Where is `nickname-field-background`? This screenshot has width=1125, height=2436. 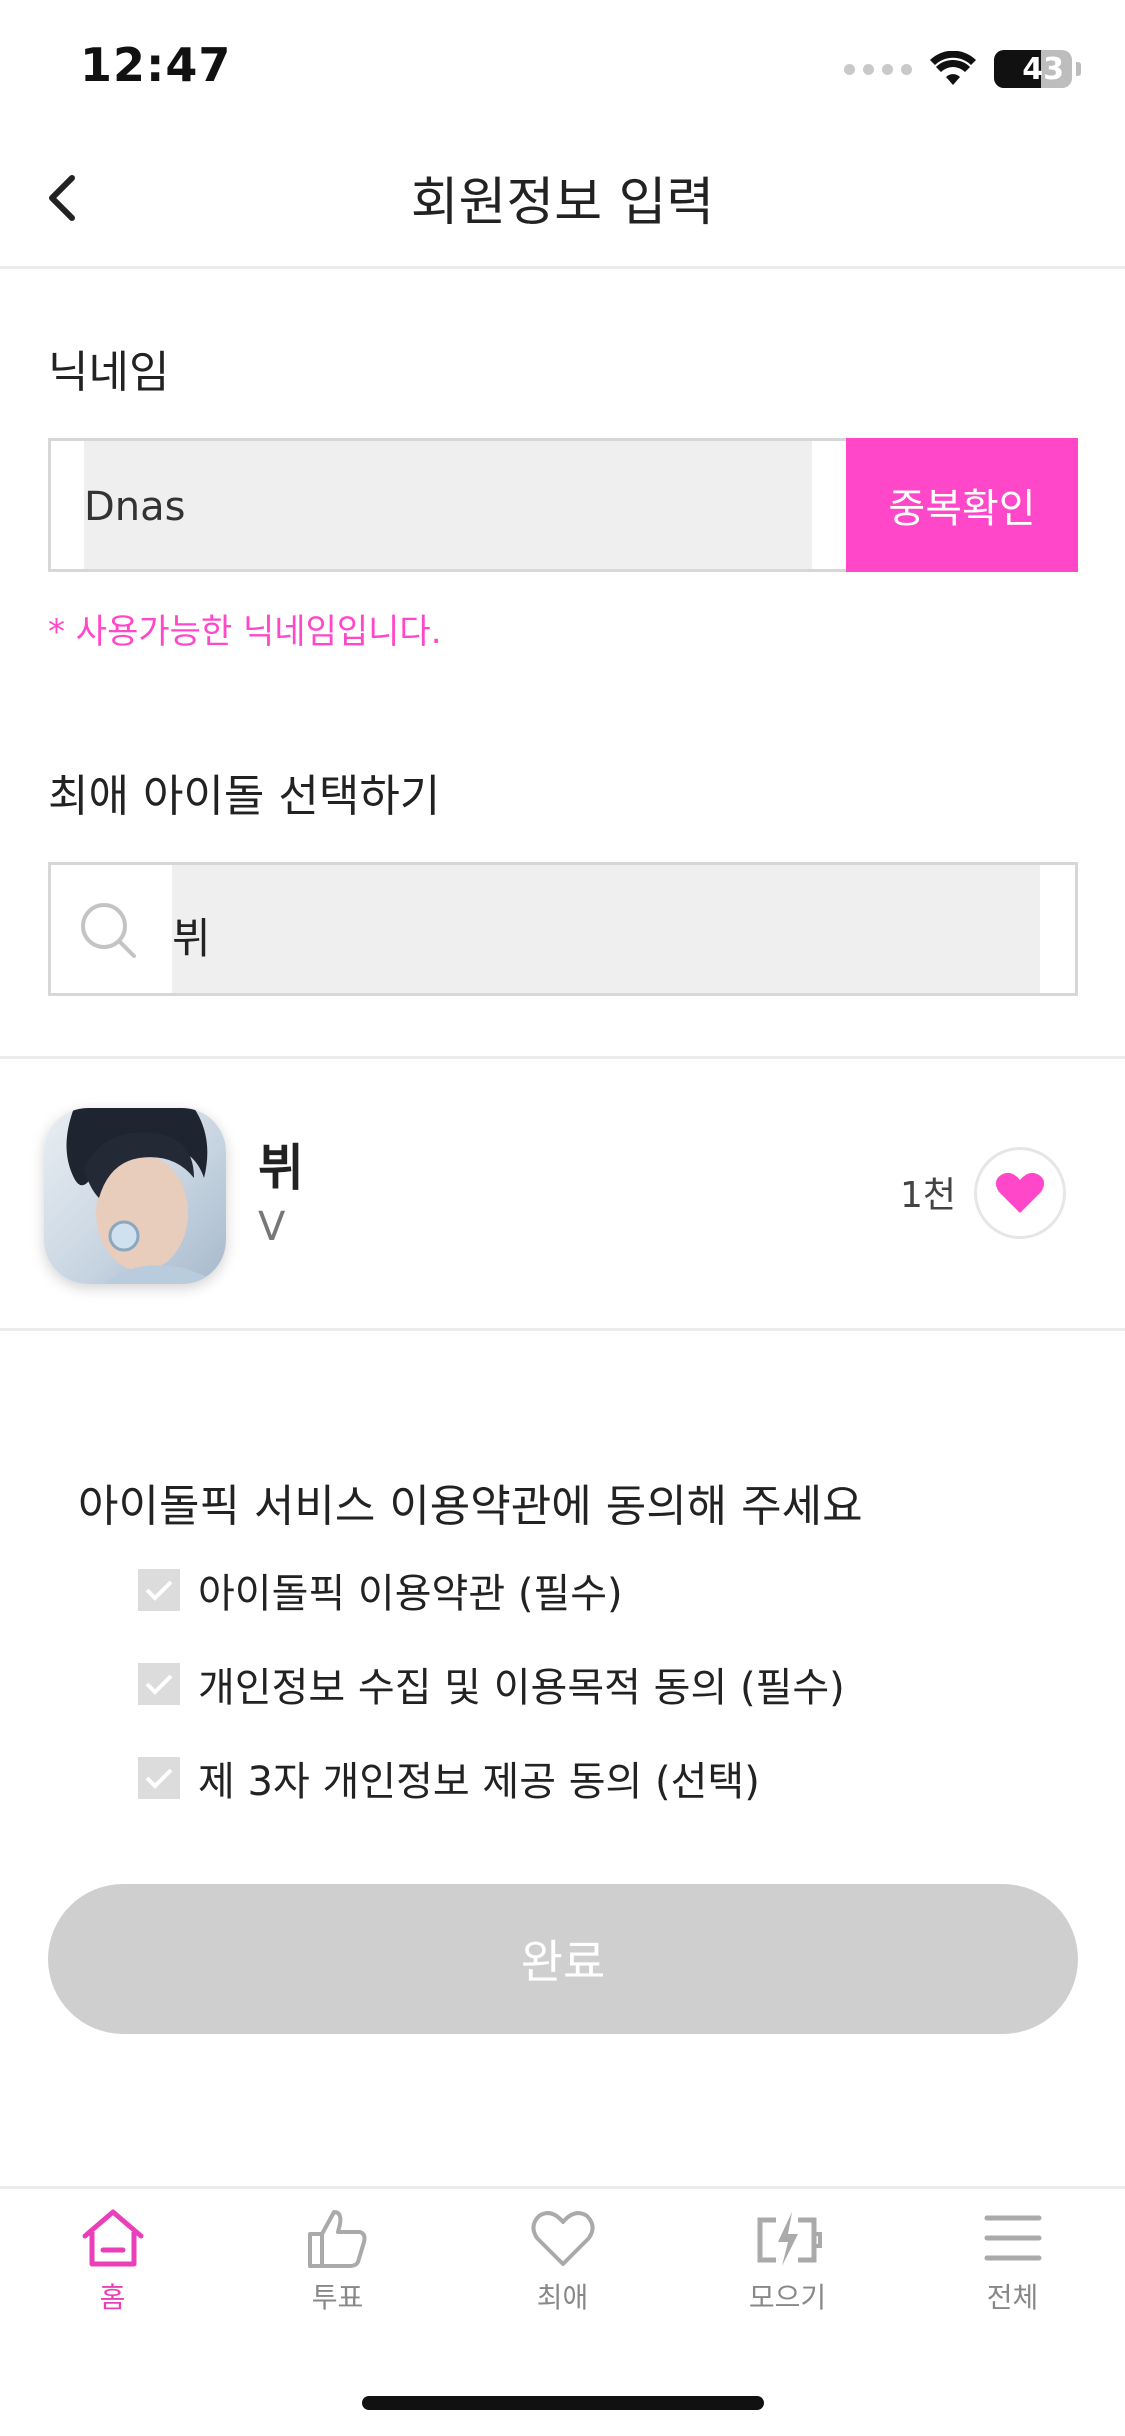
nickname-field-background is located at coordinates (448, 505).